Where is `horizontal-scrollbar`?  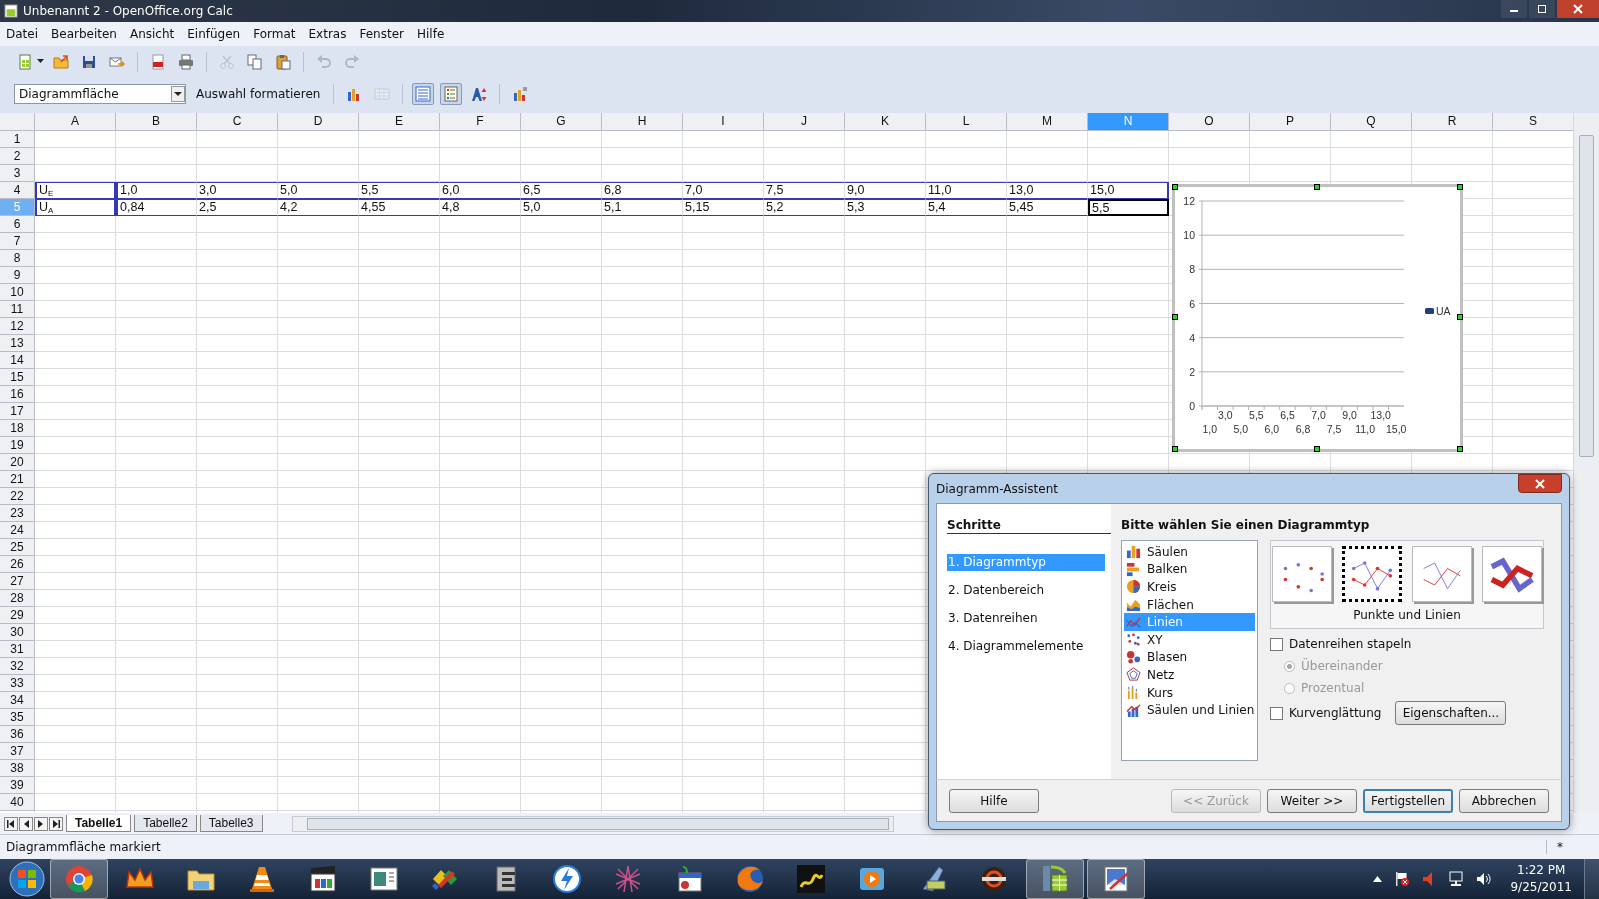 horizontal-scrollbar is located at coordinates (592, 823).